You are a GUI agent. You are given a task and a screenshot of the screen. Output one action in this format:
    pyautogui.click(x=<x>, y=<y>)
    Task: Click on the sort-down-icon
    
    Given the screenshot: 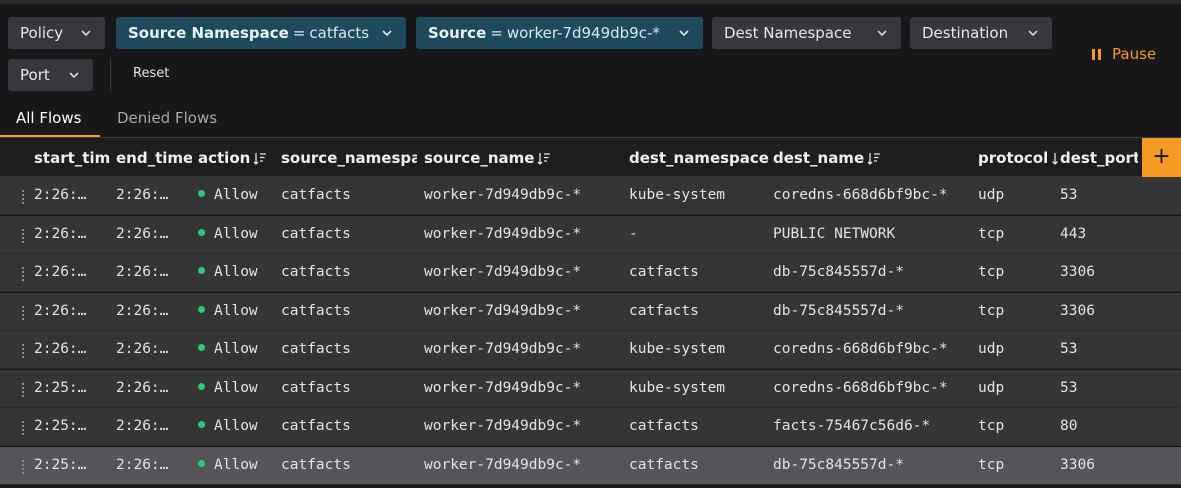 What is the action you would take?
    pyautogui.click(x=1054, y=160)
    